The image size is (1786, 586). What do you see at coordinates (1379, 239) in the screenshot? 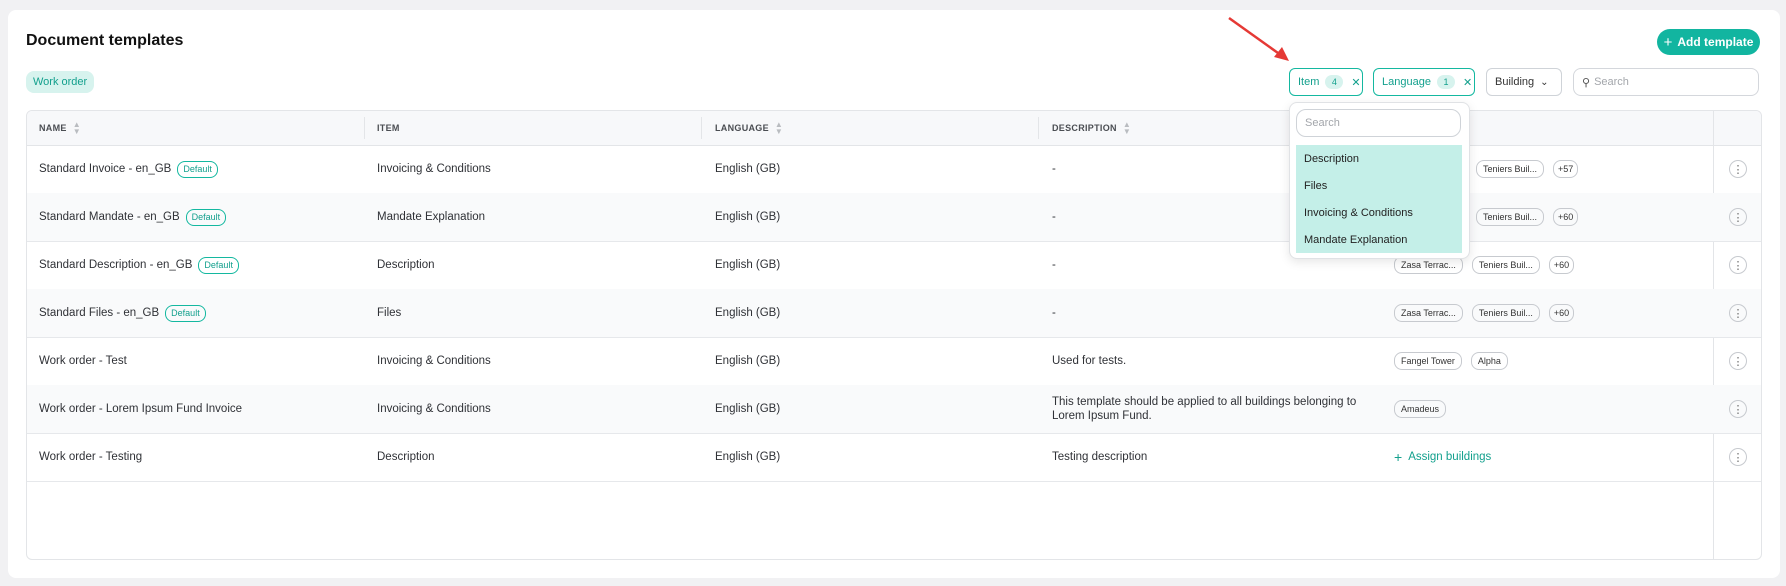
I see `dropdown-option: Mandate Explanation` at bounding box center [1379, 239].